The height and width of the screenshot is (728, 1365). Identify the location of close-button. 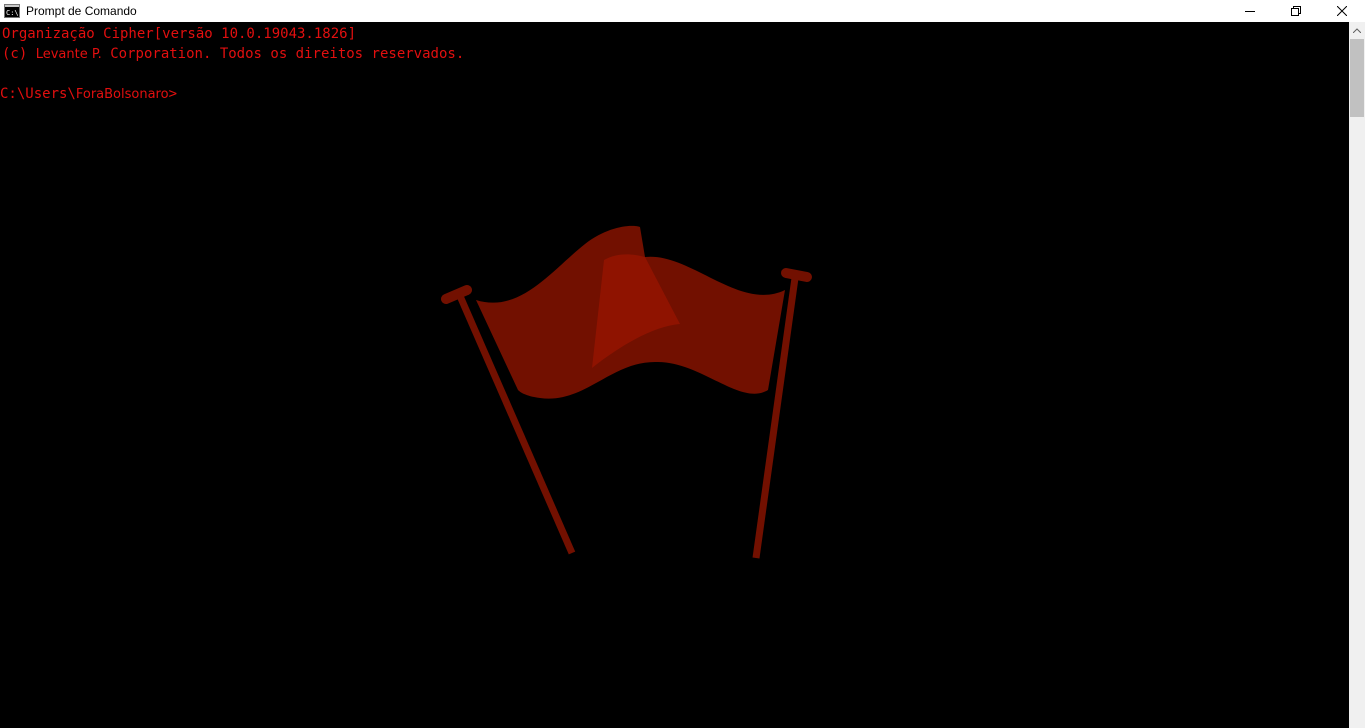
(1342, 11).